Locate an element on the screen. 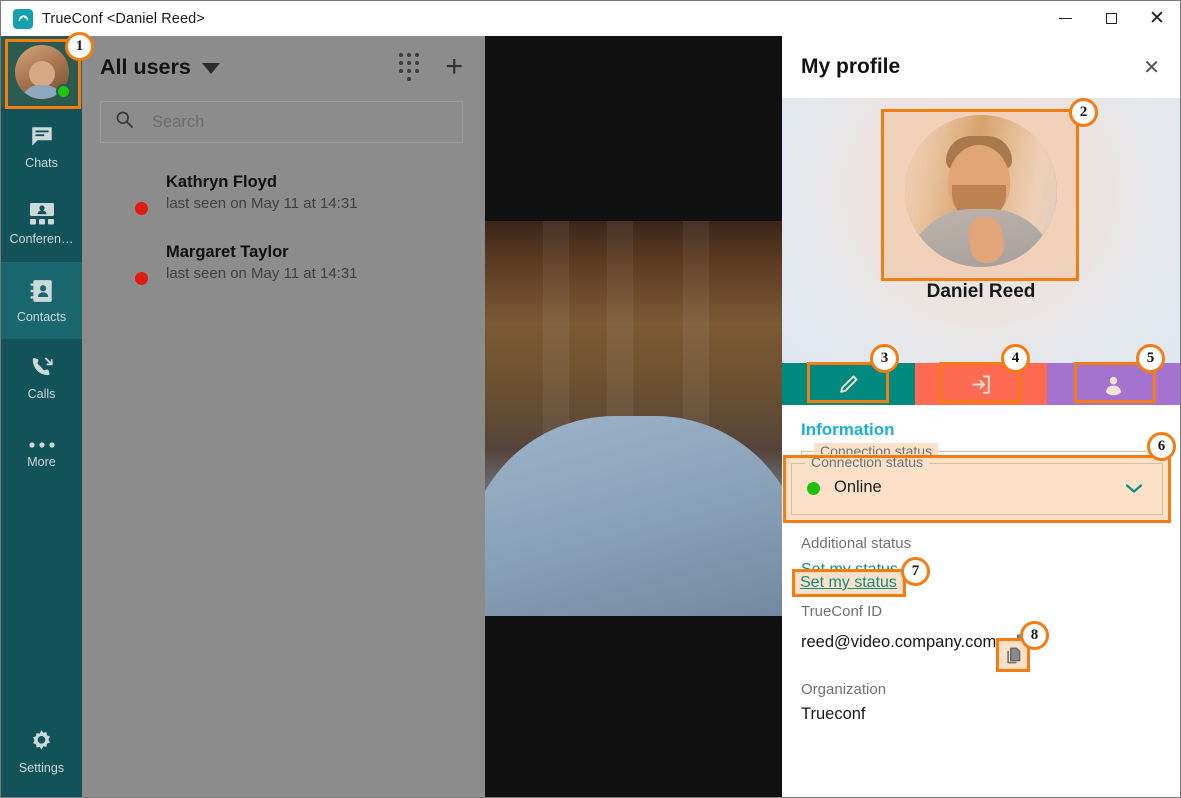 This screenshot has width=1181, height=798. trueconf-logo-icon is located at coordinates (23, 18).